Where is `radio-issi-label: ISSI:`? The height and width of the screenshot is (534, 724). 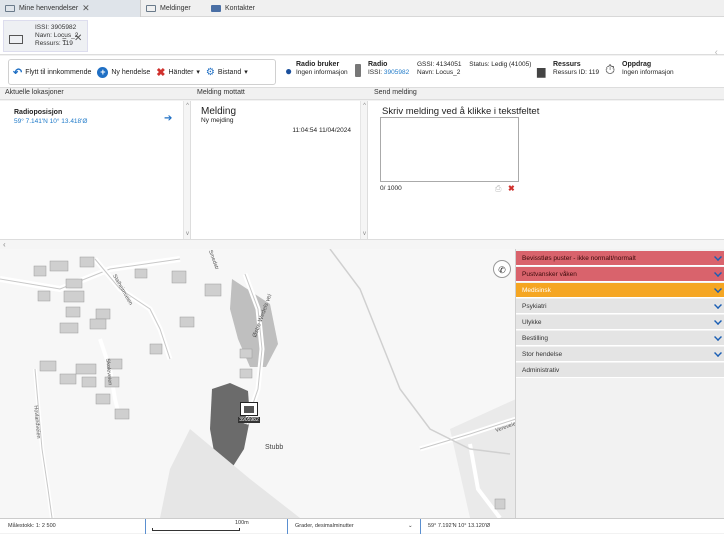 radio-issi-label: ISSI: is located at coordinates (376, 72).